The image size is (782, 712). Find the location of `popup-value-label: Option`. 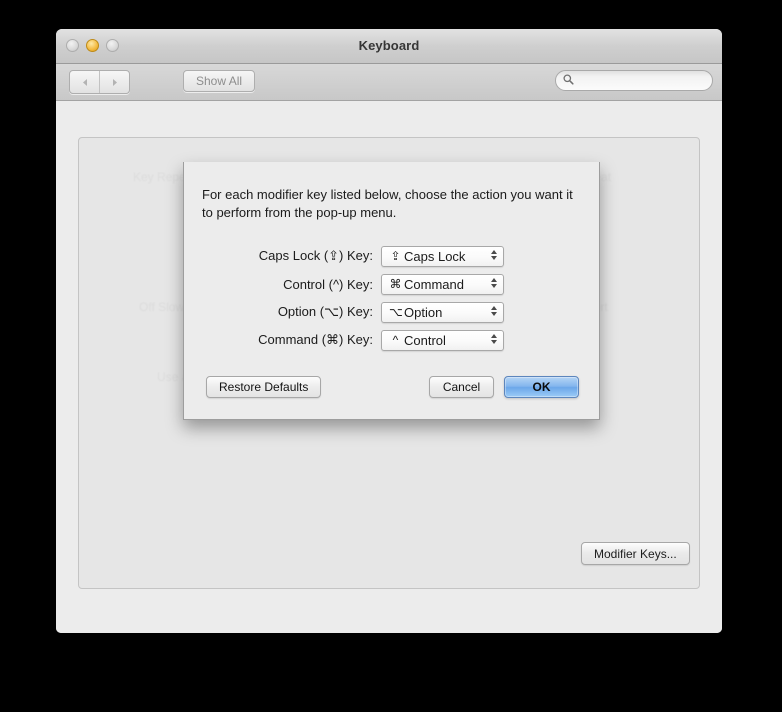

popup-value-label: Option is located at coordinates (423, 312).